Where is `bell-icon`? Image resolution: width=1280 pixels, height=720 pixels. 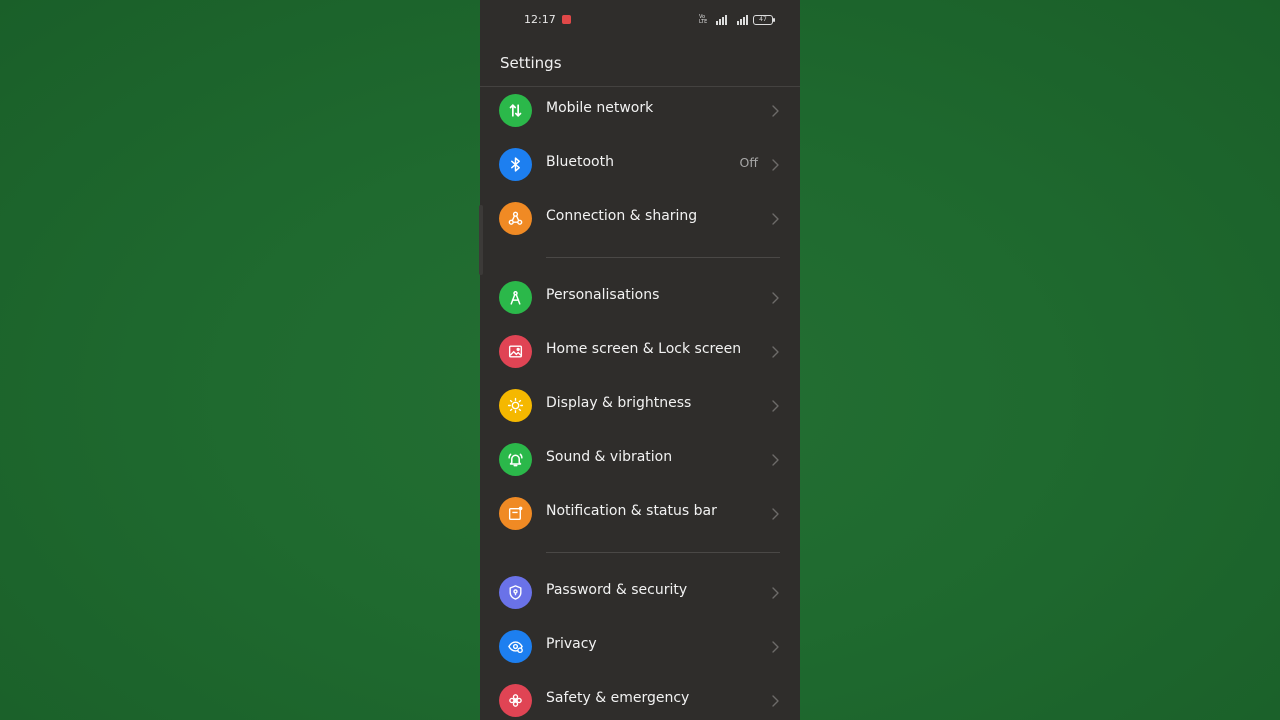
bell-icon is located at coordinates (515, 459).